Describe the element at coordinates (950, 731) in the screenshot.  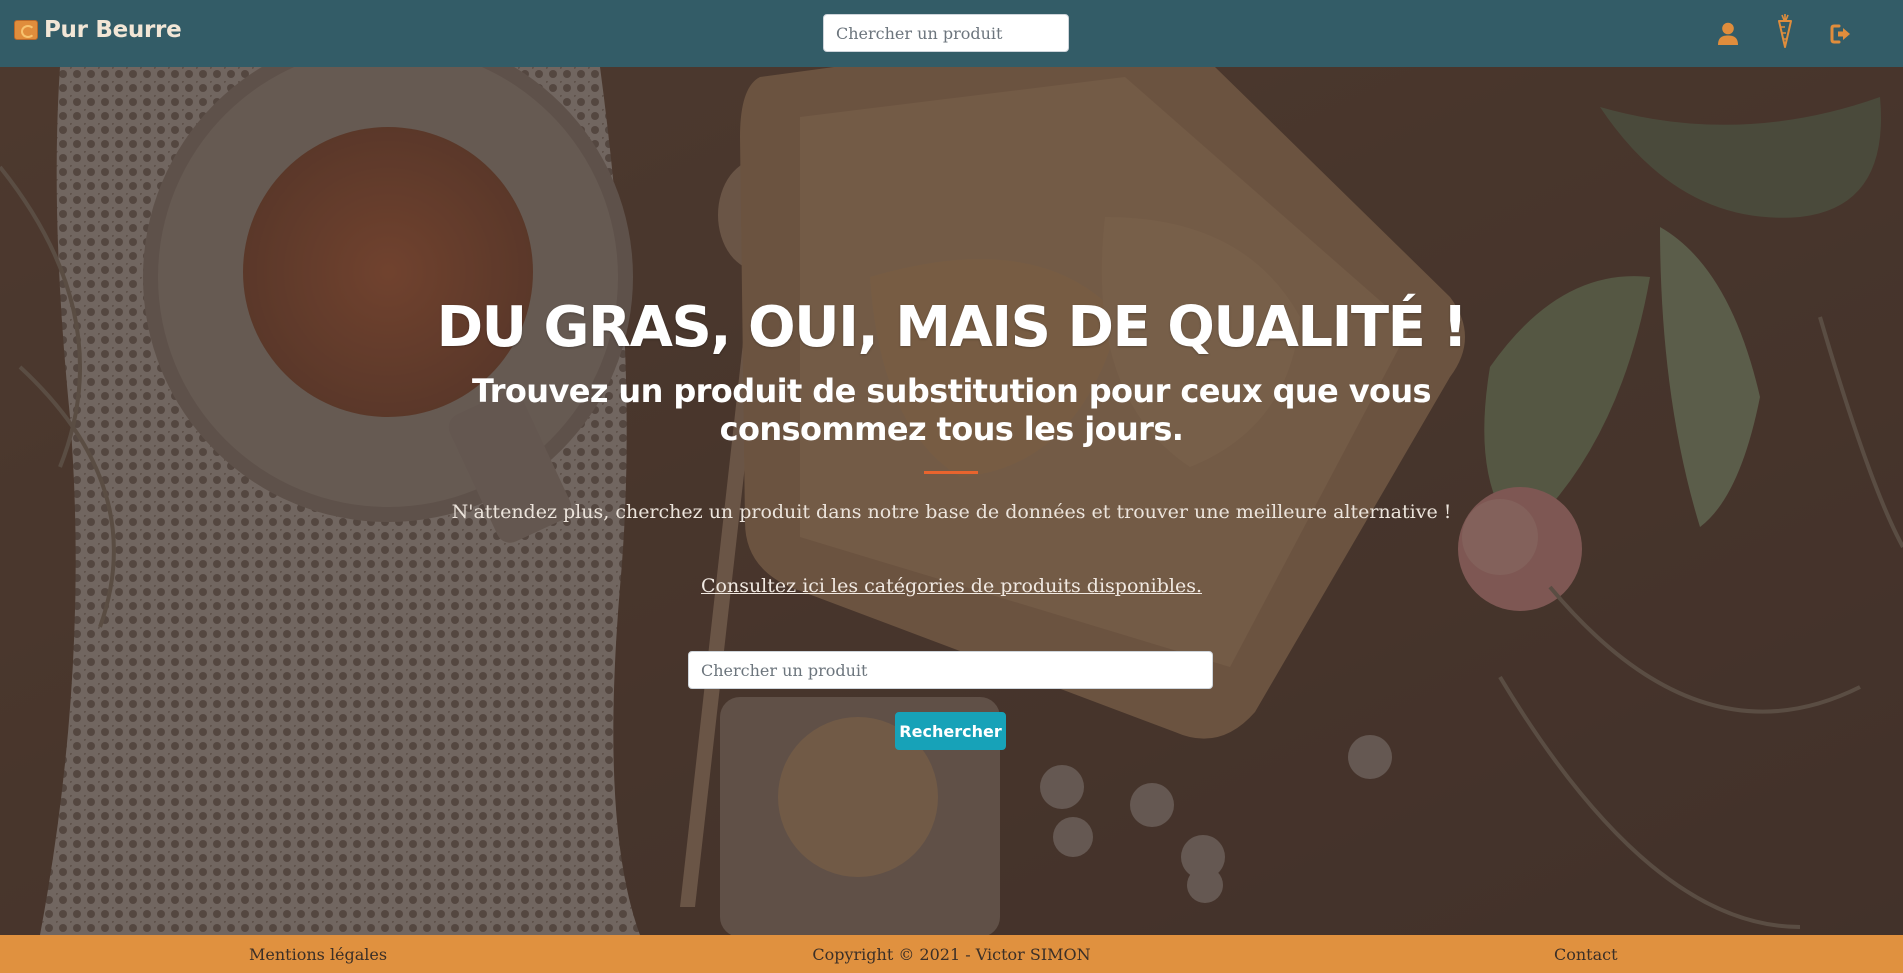
I see `search-button: Rechercher` at that location.